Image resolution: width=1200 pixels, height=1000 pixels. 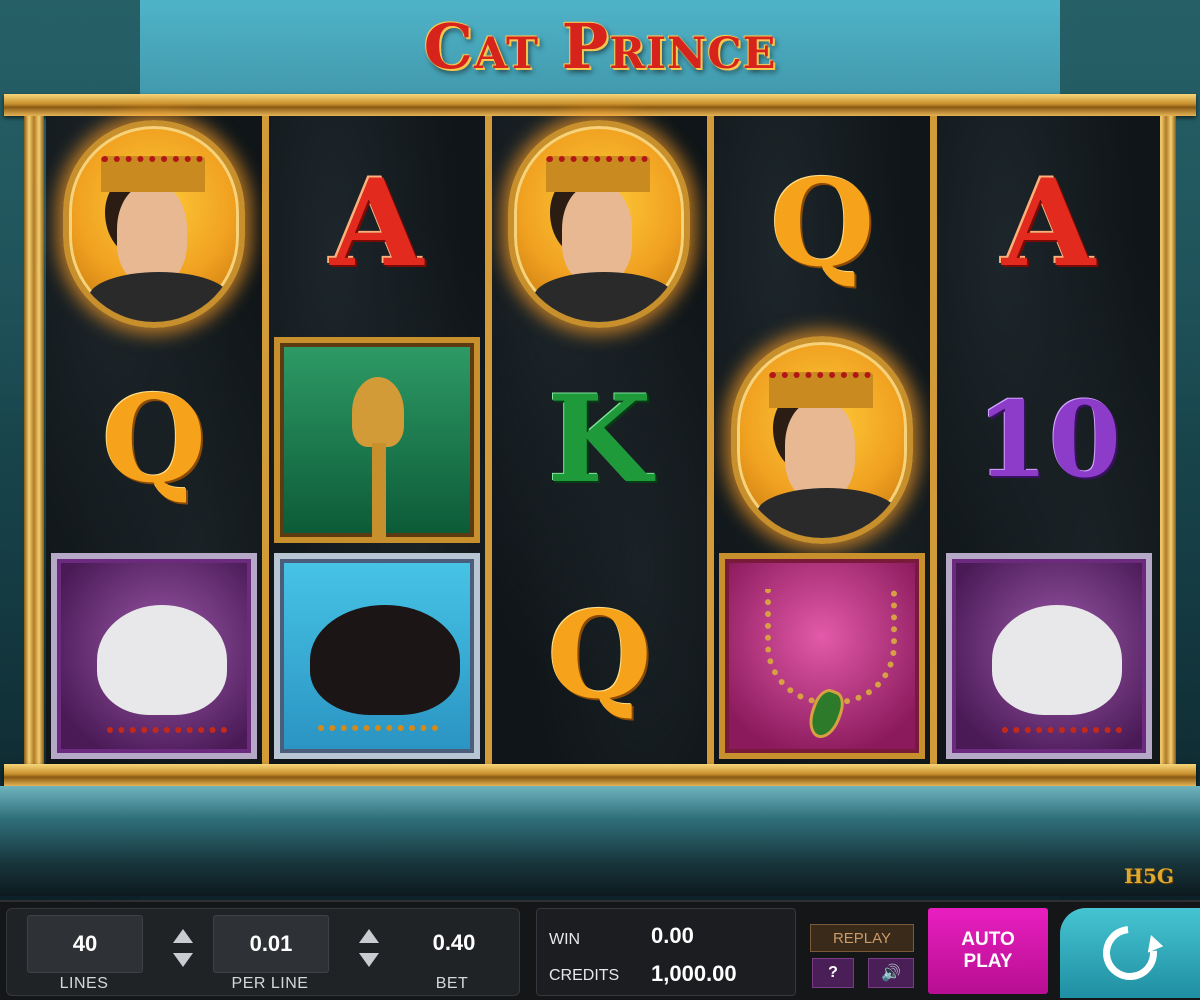 What do you see at coordinates (600, 841) in the screenshot?
I see `background-floor` at bounding box center [600, 841].